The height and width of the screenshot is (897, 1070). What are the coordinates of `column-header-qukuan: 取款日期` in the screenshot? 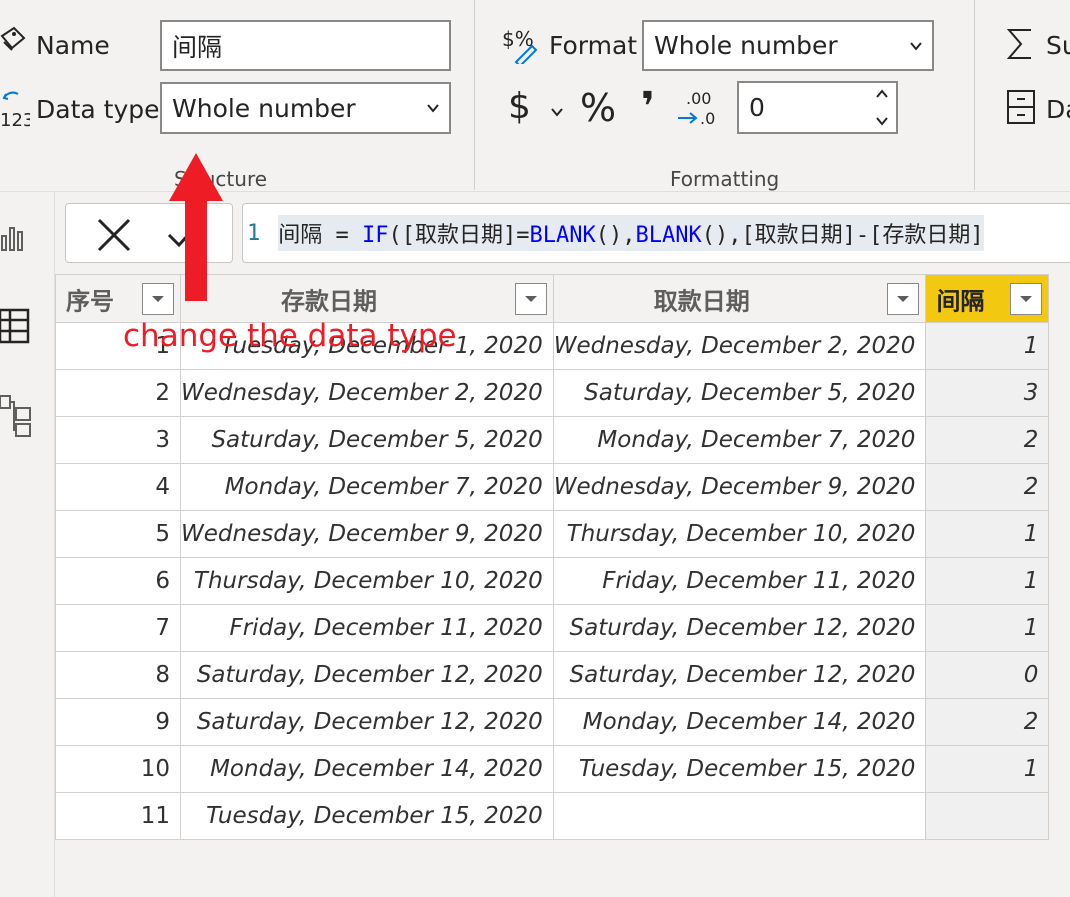 It's located at (739, 298).